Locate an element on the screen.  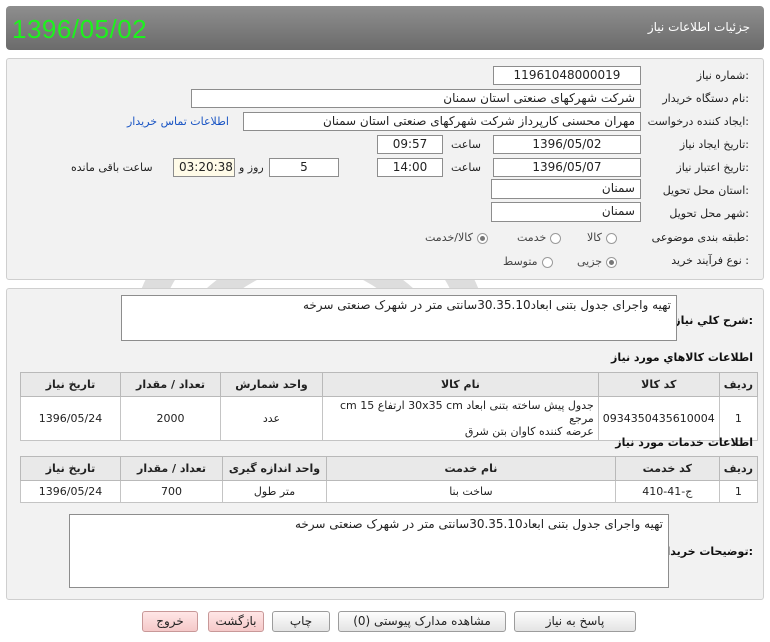
services-qty-cell: 700 is located at coordinates (171, 491).